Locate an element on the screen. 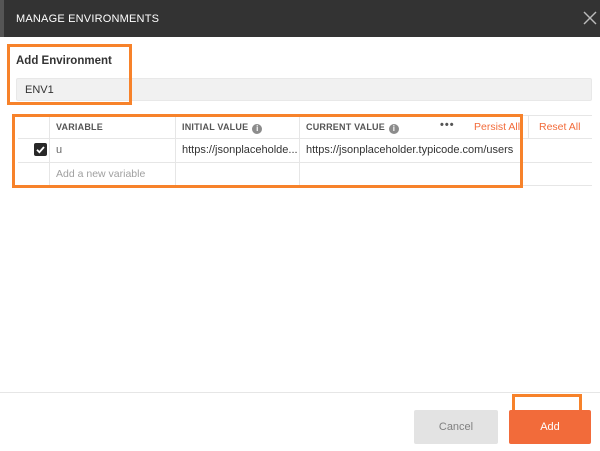  cancel-button: Cancel is located at coordinates (456, 427).